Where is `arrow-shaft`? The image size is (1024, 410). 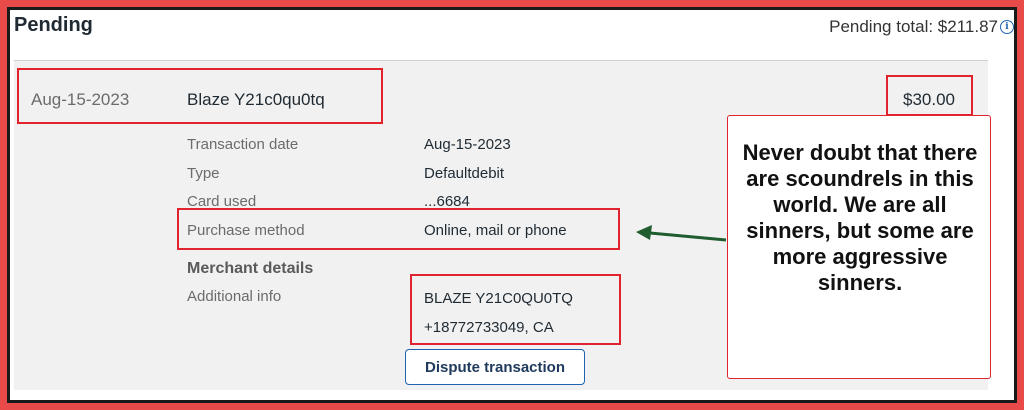
arrow-shaft is located at coordinates (688, 236).